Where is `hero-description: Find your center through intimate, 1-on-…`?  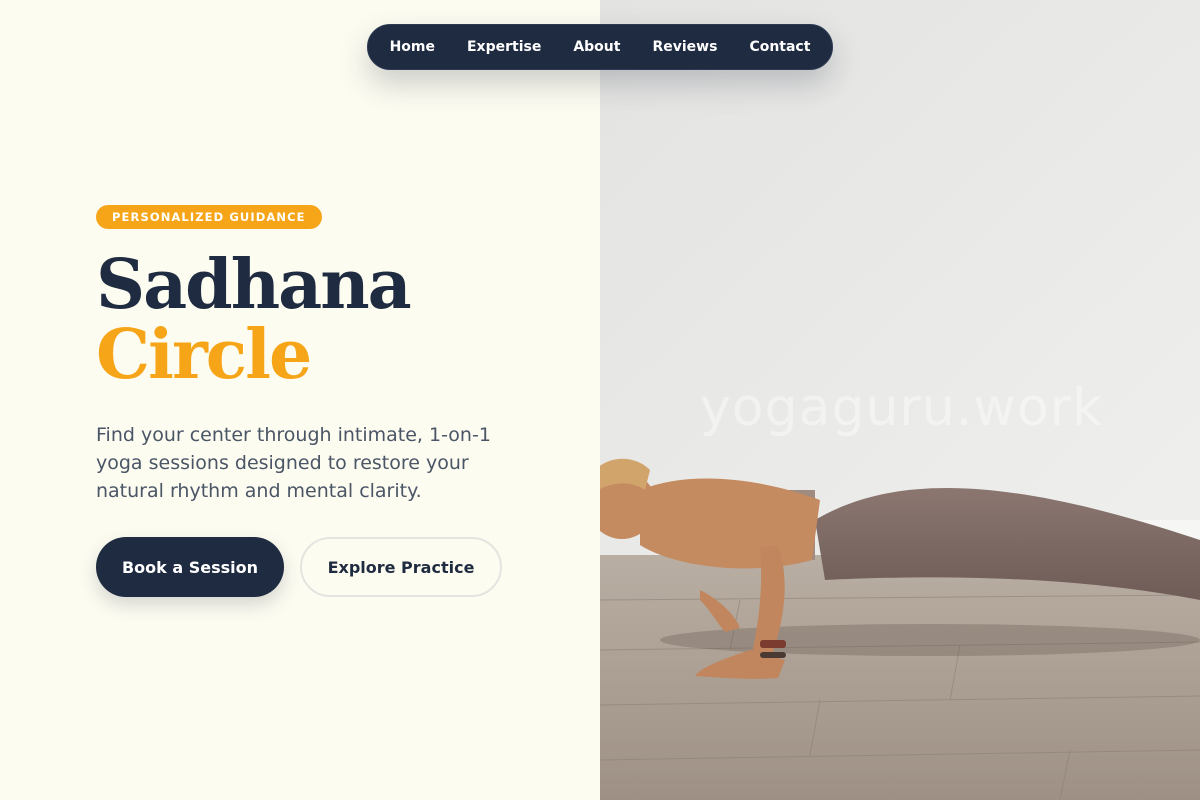
hero-description: Find your center through intimate, 1-on-… is located at coordinates (293, 463).